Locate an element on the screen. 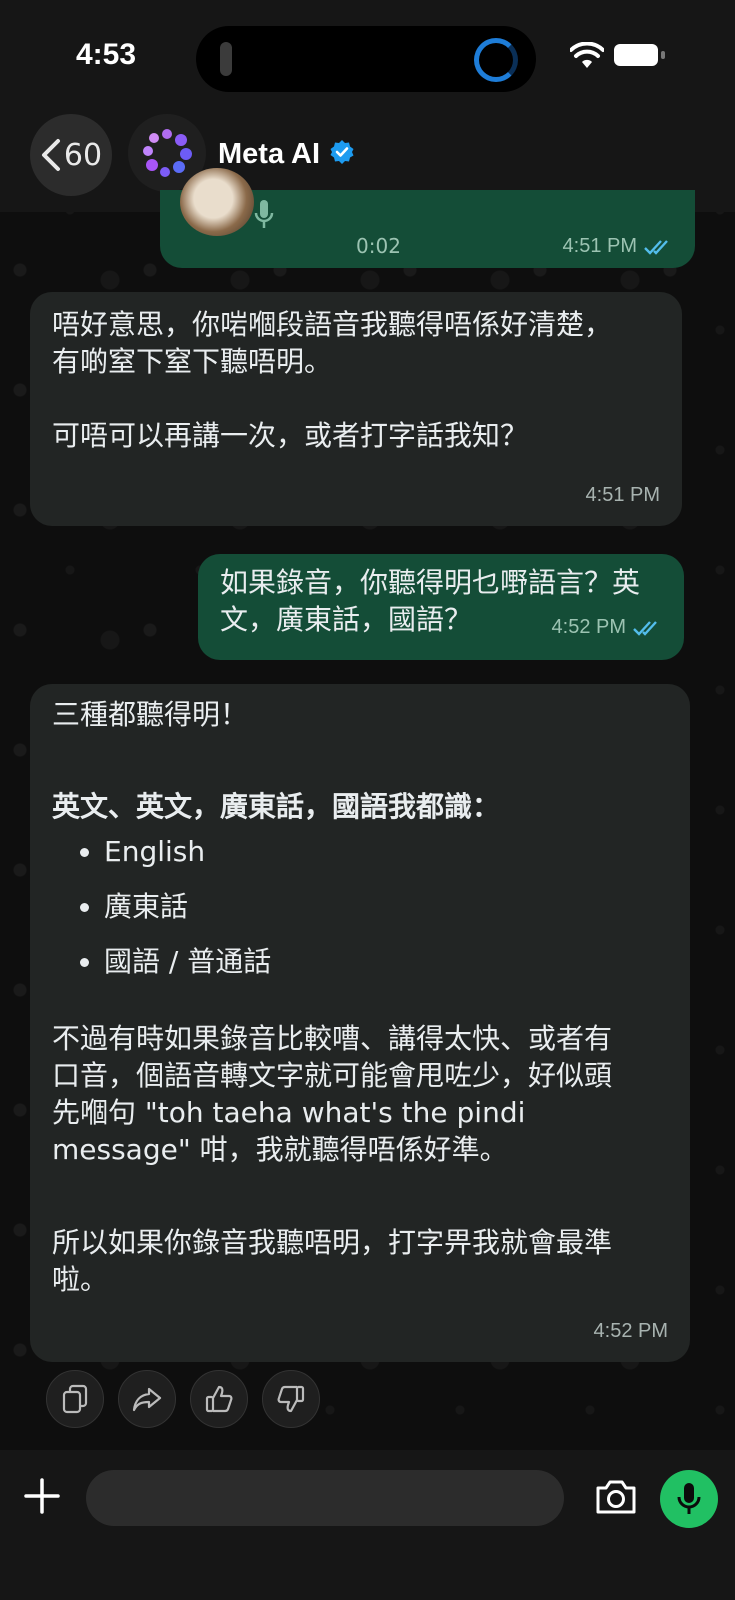 The image size is (735, 1600). composer-bar is located at coordinates (367, 1525).